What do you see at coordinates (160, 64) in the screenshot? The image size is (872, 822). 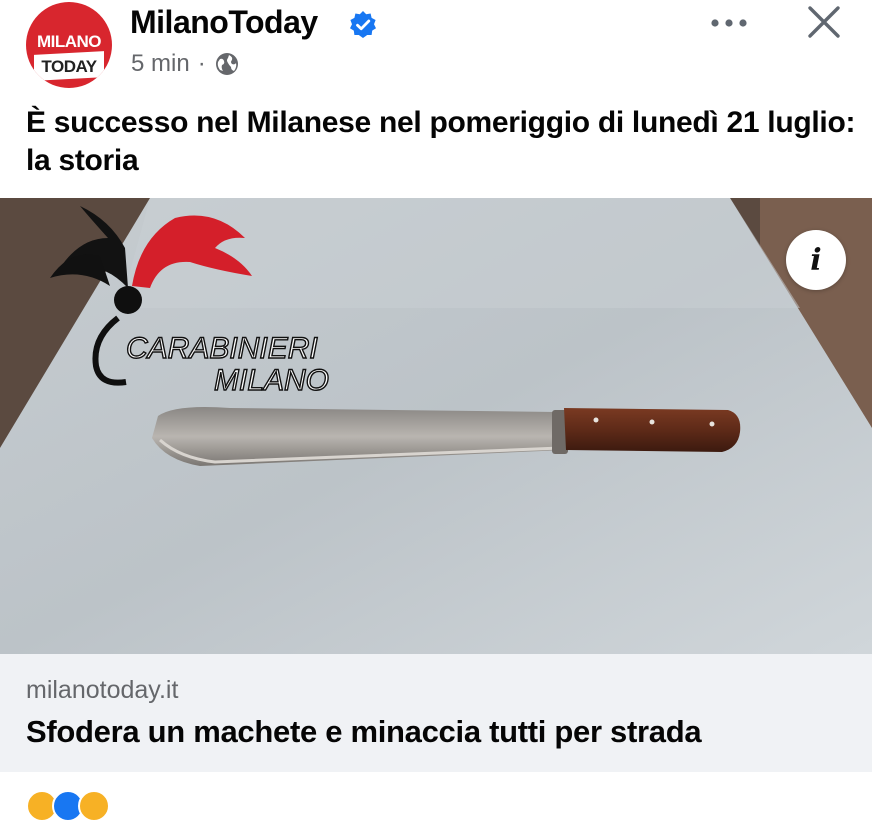 I see `timestamp: 5 min` at bounding box center [160, 64].